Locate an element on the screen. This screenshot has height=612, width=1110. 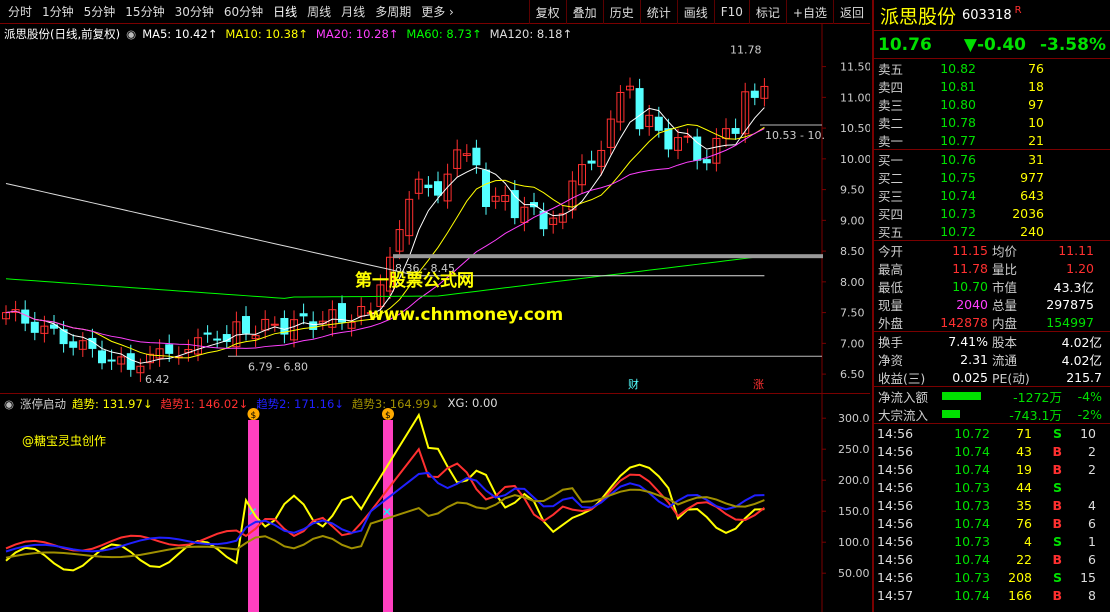
limit-up-marker: 涨 is located at coordinates (758, 384).